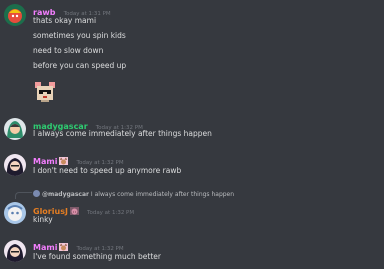  I want to click on reply-connector, so click(23, 195).